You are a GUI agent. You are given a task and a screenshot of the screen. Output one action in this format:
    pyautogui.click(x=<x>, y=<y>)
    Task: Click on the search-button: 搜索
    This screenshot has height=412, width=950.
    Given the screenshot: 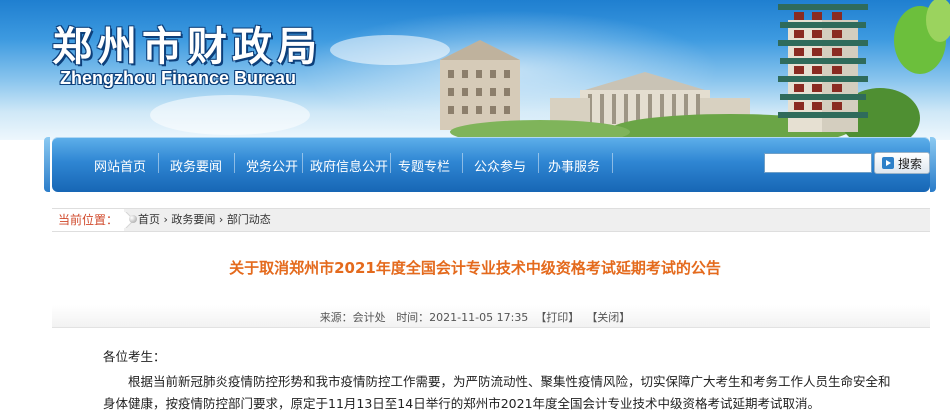 What is the action you would take?
    pyautogui.click(x=902, y=163)
    